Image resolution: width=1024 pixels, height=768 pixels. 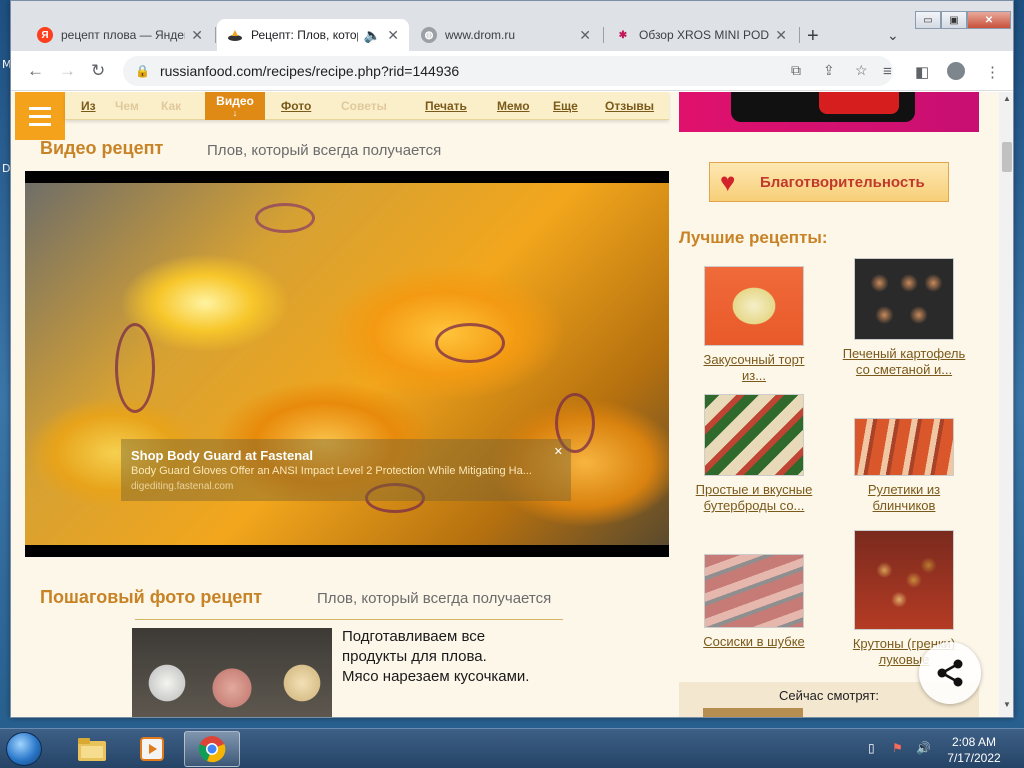 I want to click on recipe-link: Сосиски в шубке, so click(x=754, y=642).